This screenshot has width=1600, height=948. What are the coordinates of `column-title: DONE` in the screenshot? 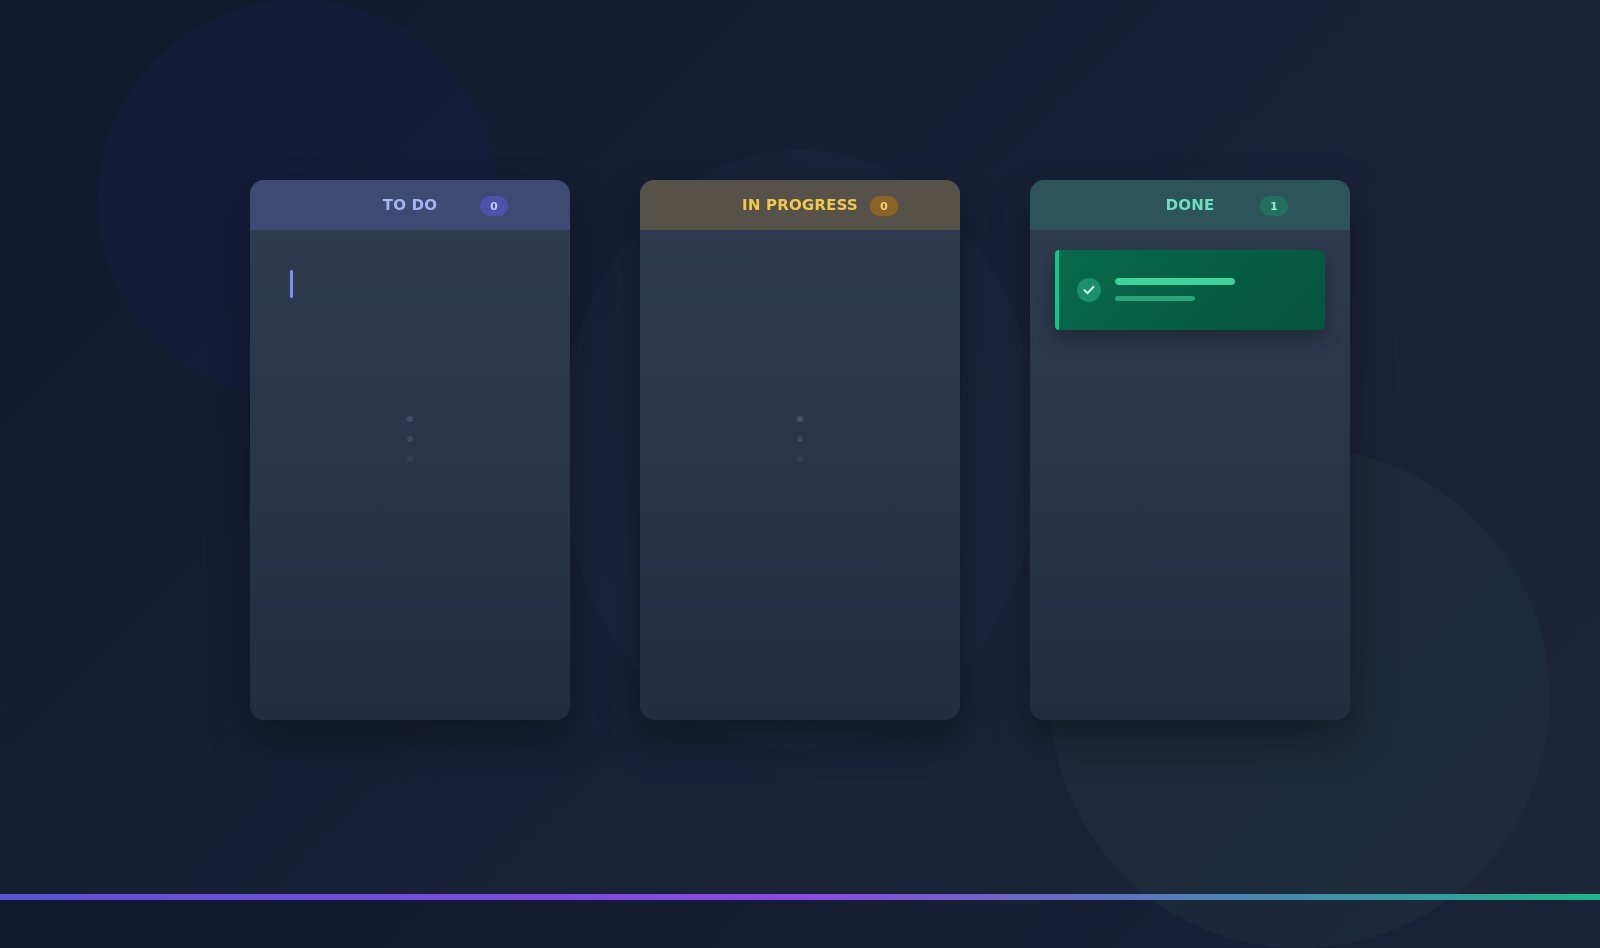 It's located at (1190, 205).